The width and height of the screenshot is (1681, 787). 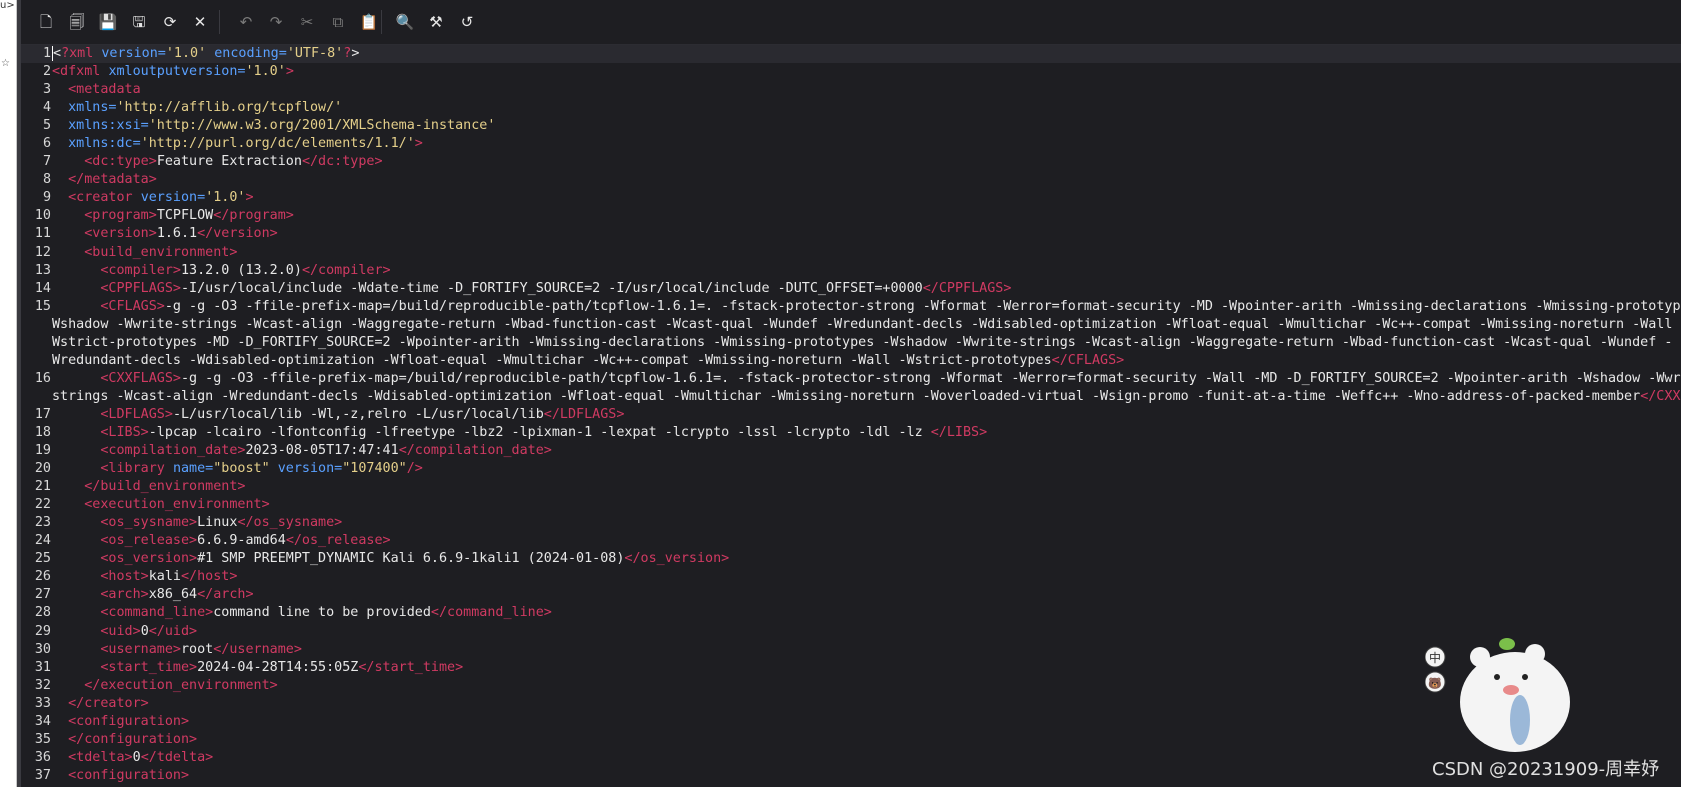 I want to click on search-icon: 🔍, so click(x=405, y=22).